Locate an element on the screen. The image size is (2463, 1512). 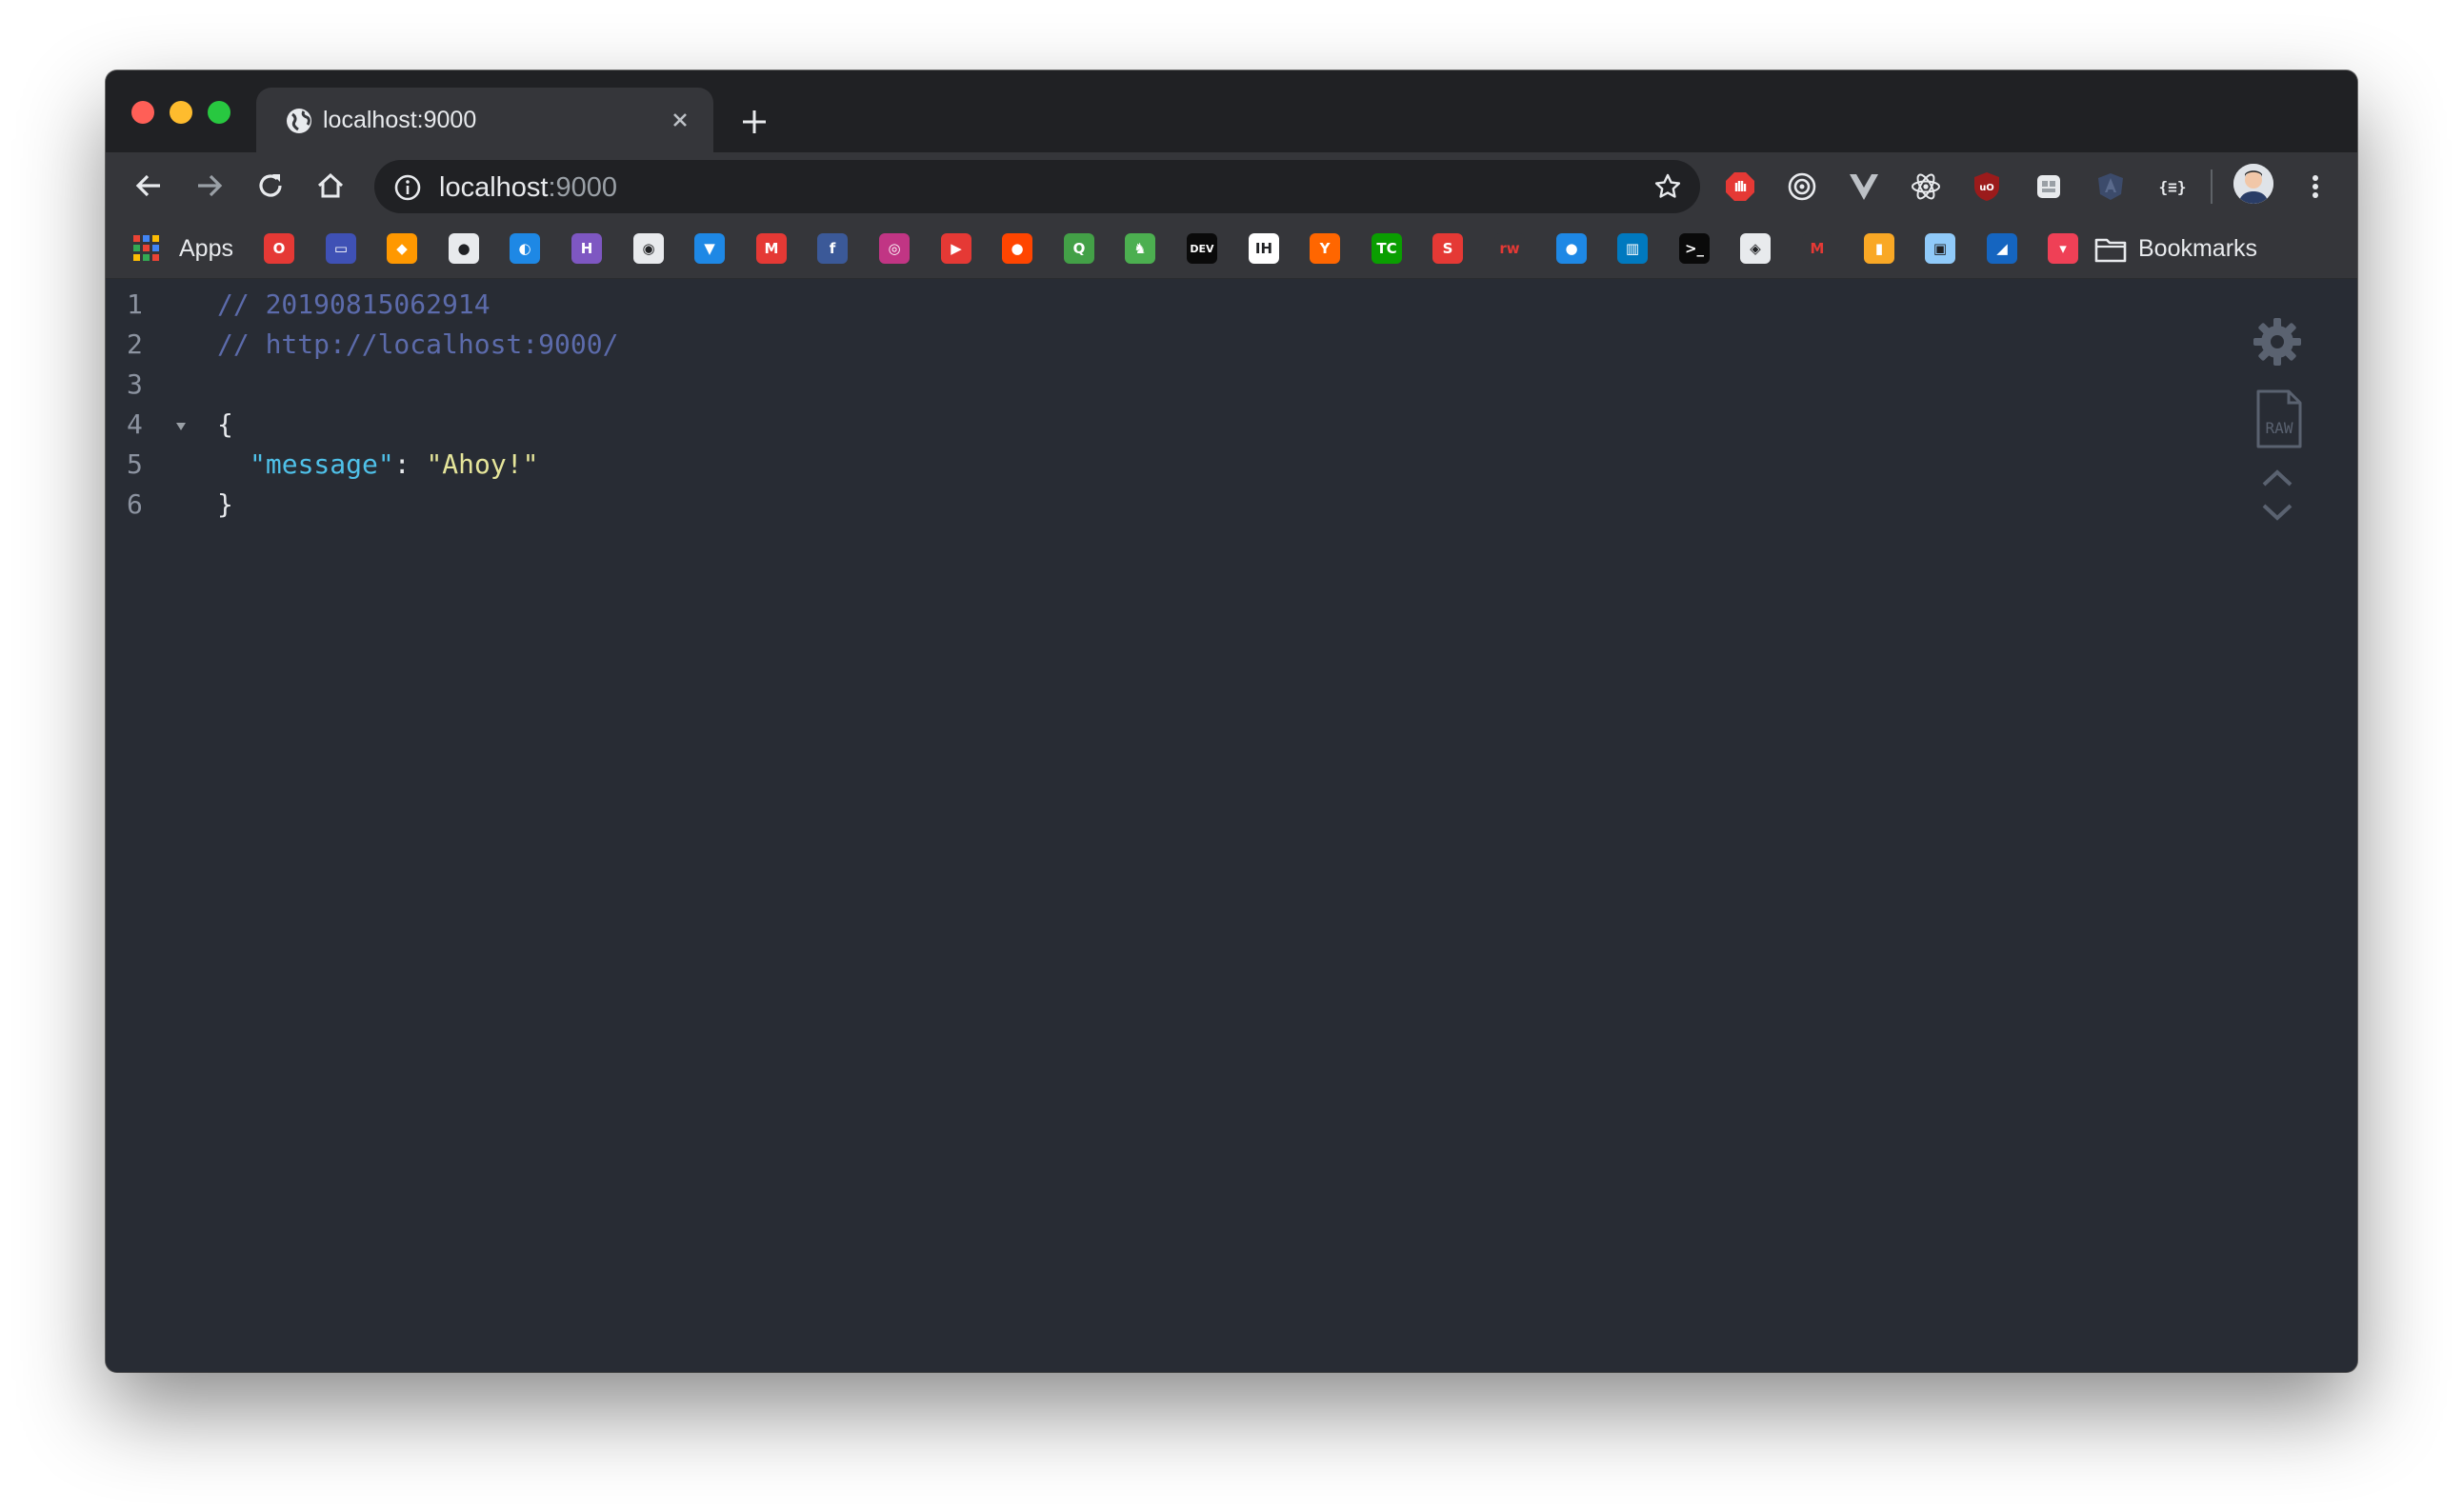
instagram-bookmark-icon: ◎ is located at coordinates (894, 248).